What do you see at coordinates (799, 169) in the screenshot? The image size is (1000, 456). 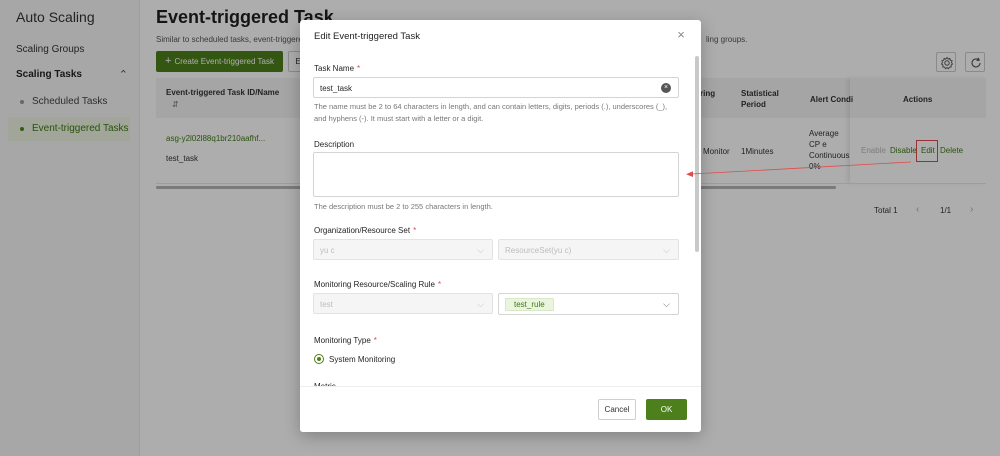 I see `annotation-arrow` at bounding box center [799, 169].